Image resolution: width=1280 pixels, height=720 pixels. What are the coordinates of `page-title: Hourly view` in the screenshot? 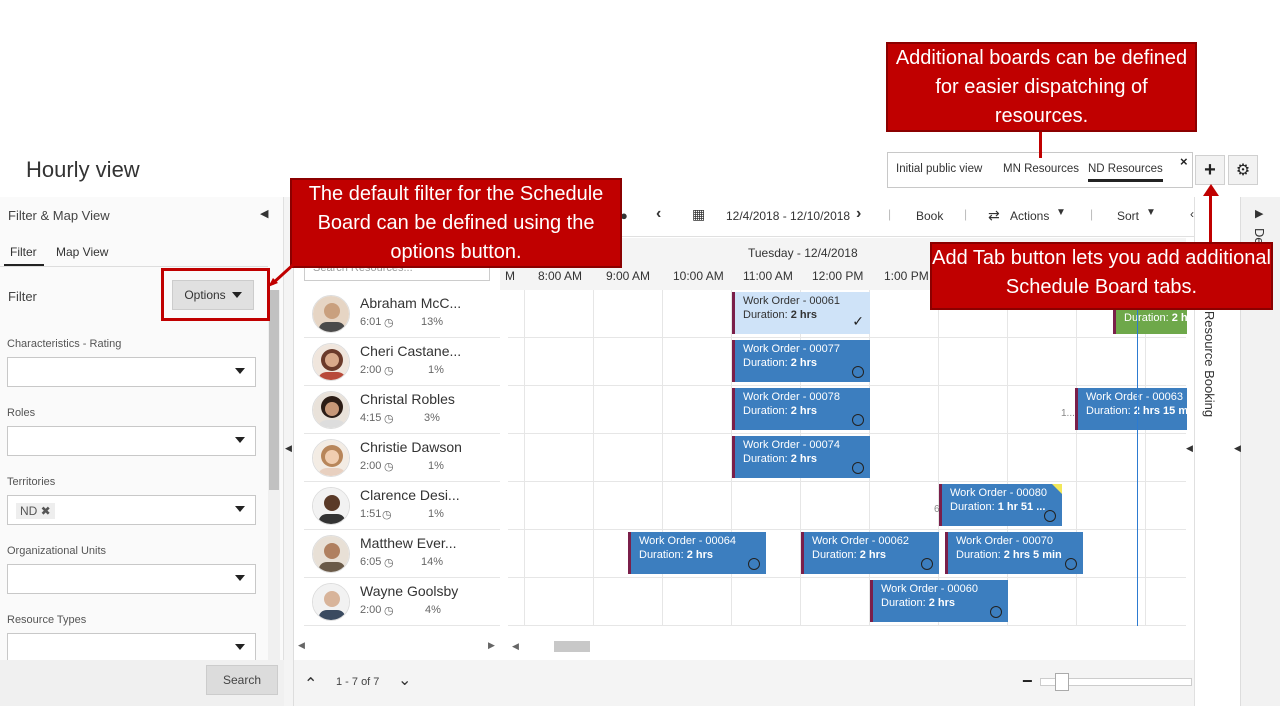 It's located at (83, 169).